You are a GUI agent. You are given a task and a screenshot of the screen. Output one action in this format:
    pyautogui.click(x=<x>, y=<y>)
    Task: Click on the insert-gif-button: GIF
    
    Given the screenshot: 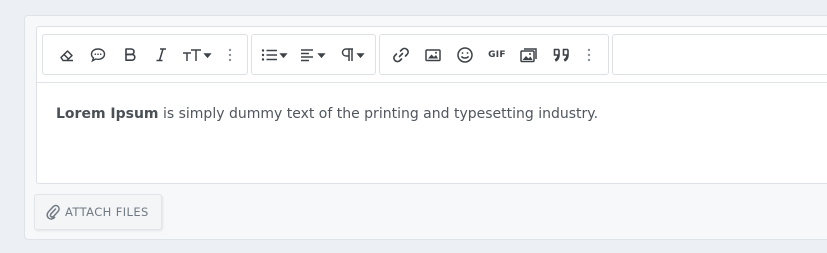 What is the action you would take?
    pyautogui.click(x=497, y=54)
    